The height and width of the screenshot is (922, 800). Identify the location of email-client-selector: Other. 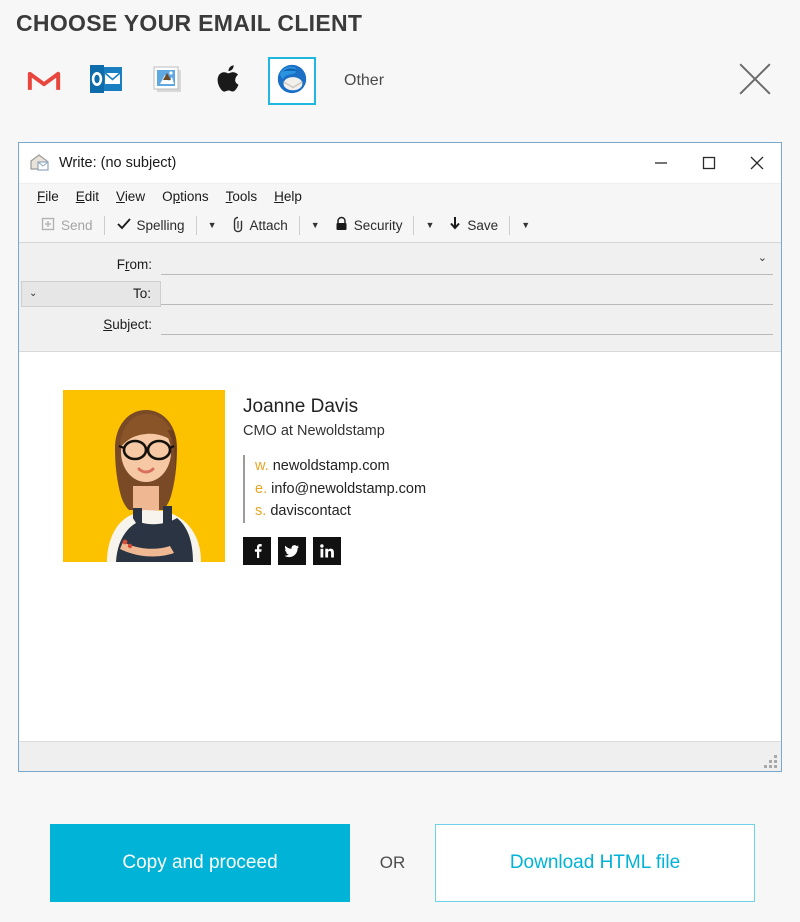
(202, 81).